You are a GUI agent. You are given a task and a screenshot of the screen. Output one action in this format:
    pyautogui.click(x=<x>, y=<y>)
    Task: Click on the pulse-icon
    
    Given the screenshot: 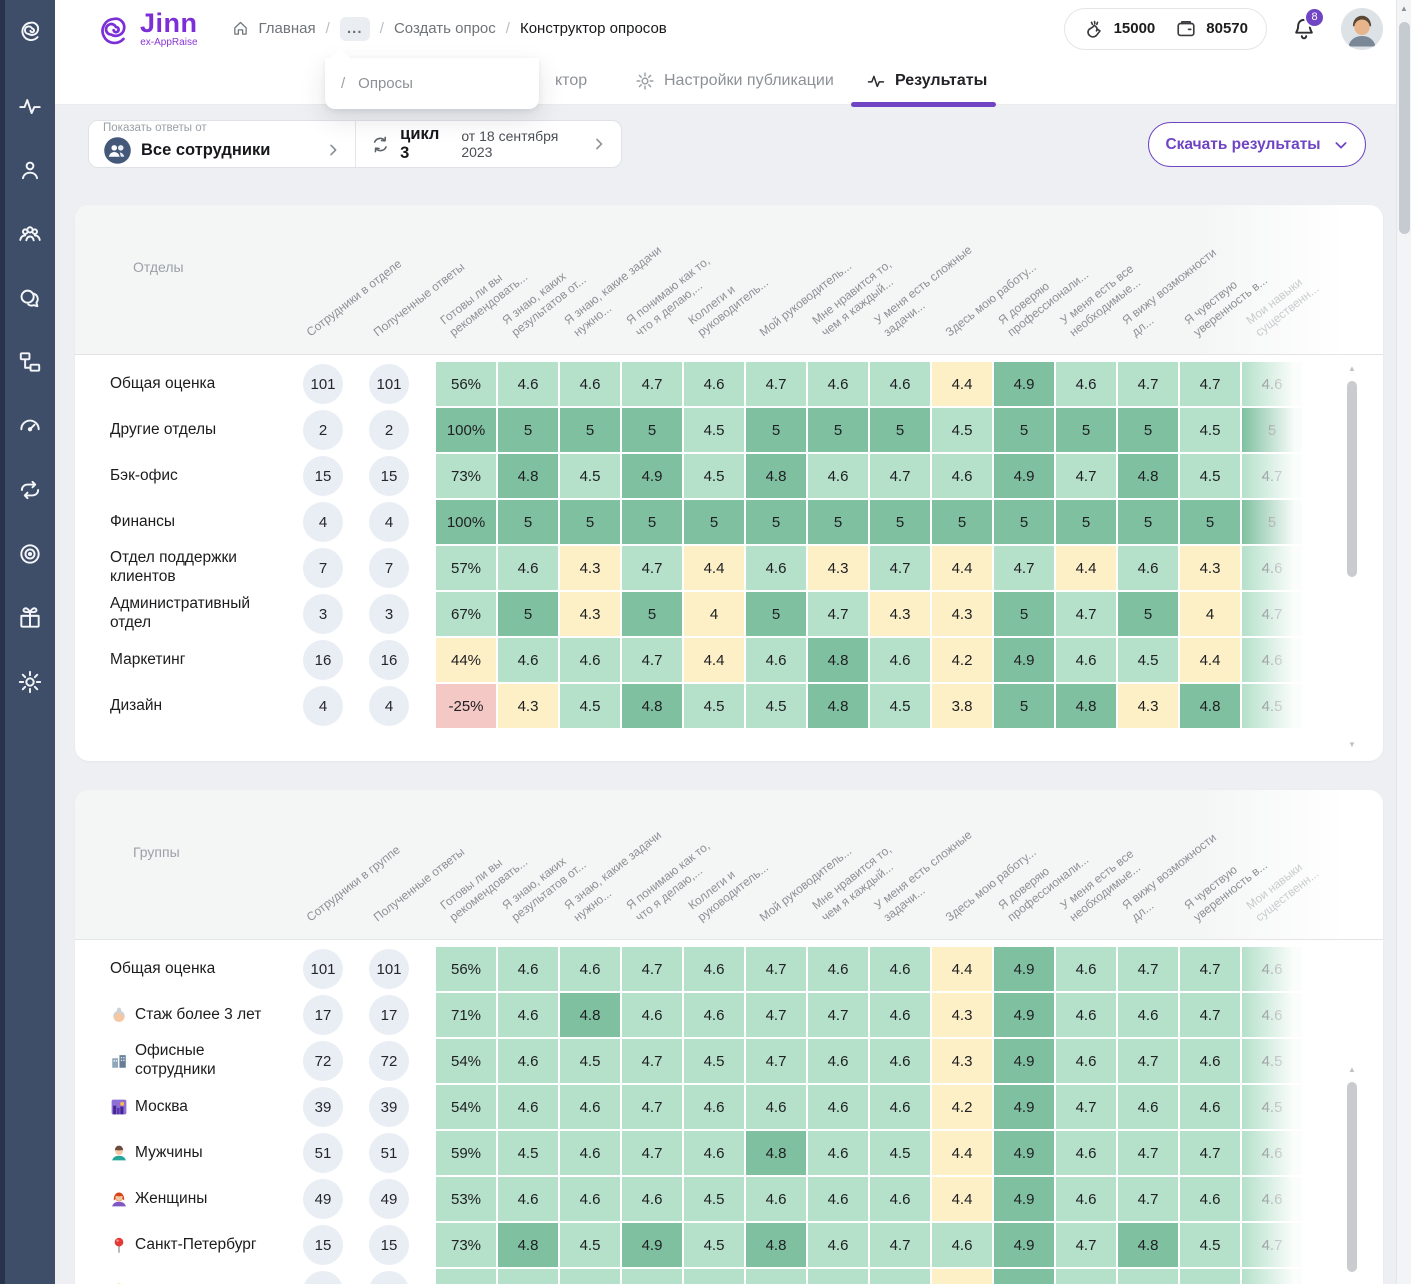 What is the action you would take?
    pyautogui.click(x=30, y=106)
    